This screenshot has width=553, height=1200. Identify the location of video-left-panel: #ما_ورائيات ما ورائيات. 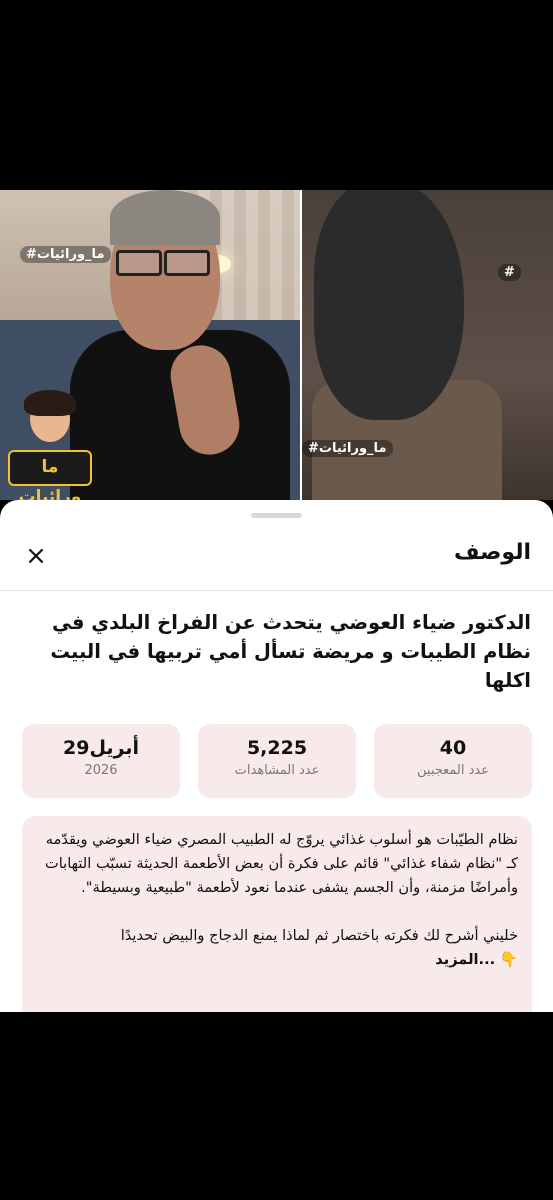
(150, 345).